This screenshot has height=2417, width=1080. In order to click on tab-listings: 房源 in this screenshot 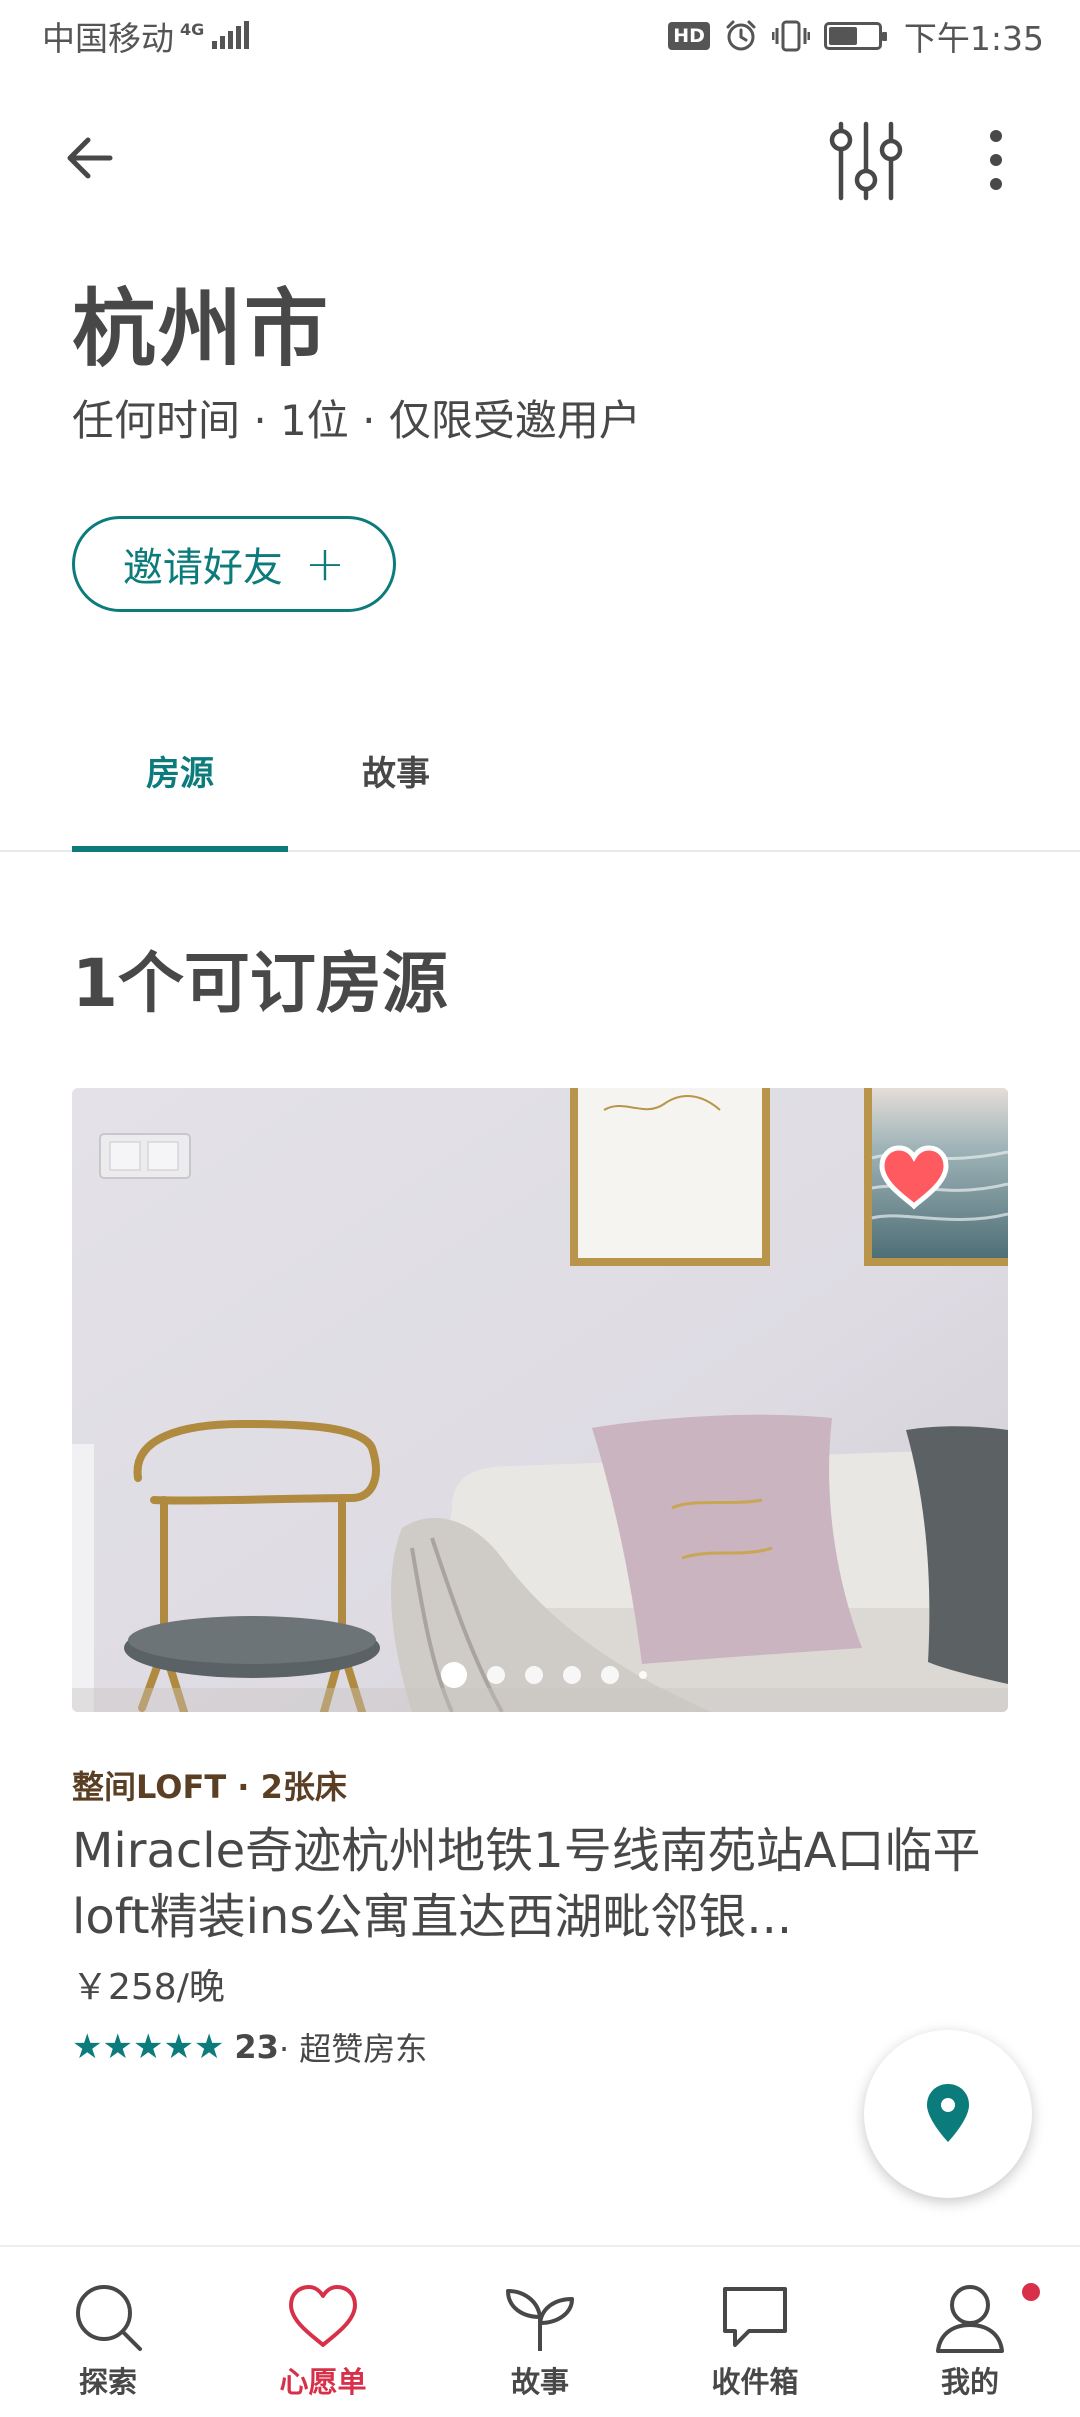, I will do `click(180, 770)`.